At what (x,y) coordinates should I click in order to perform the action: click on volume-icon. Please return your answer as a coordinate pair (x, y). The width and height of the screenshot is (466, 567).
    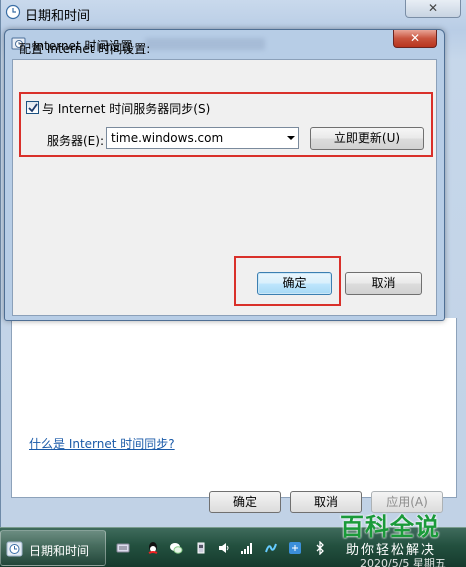
    Looking at the image, I should click on (224, 548).